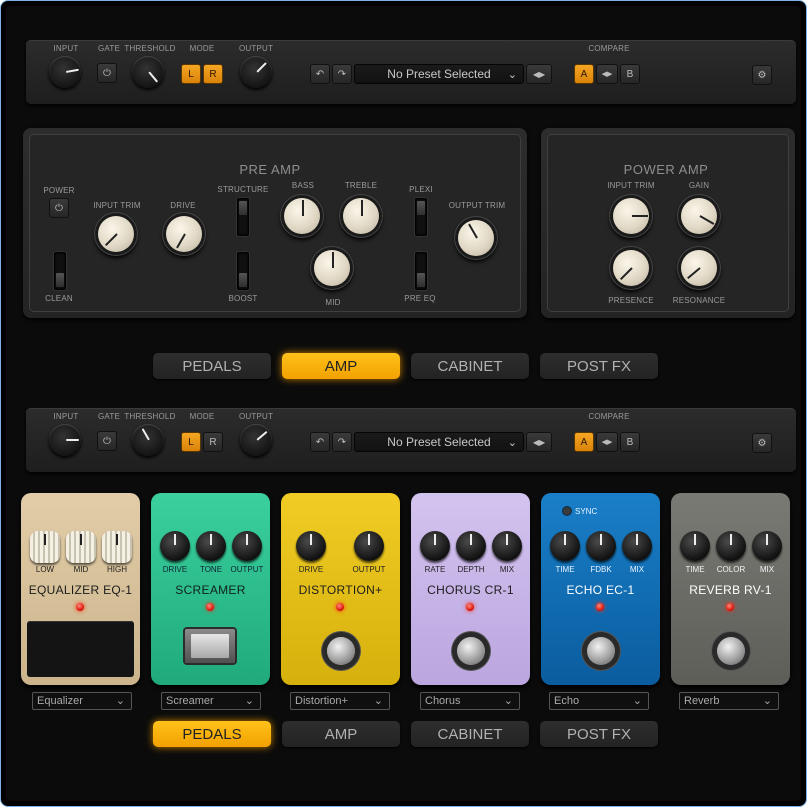  What do you see at coordinates (59, 208) in the screenshot?
I see `preamp-power-button: ⏻` at bounding box center [59, 208].